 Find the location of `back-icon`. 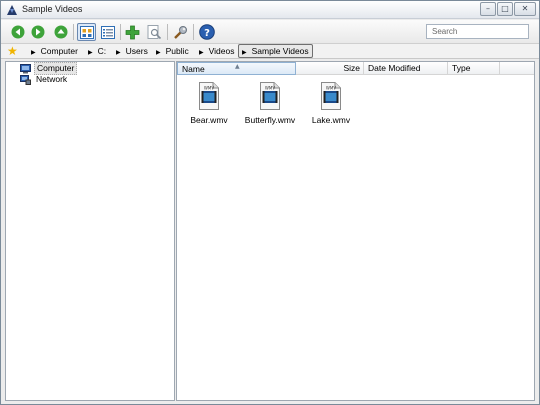

back-icon is located at coordinates (17, 32).